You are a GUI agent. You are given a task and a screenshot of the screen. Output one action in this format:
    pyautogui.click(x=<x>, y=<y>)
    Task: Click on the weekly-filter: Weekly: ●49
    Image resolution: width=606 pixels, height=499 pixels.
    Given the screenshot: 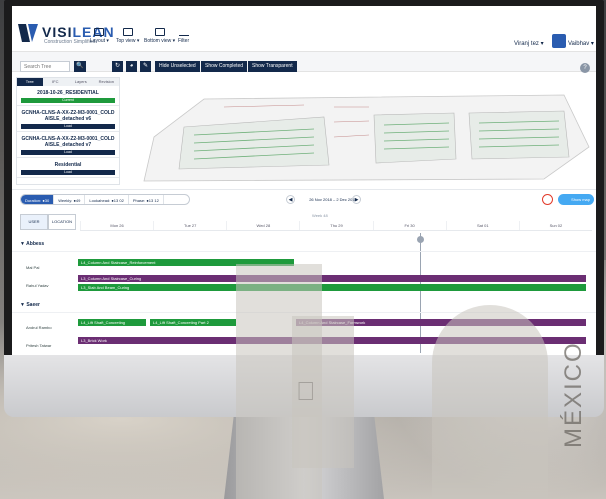 What is the action you would take?
    pyautogui.click(x=70, y=199)
    